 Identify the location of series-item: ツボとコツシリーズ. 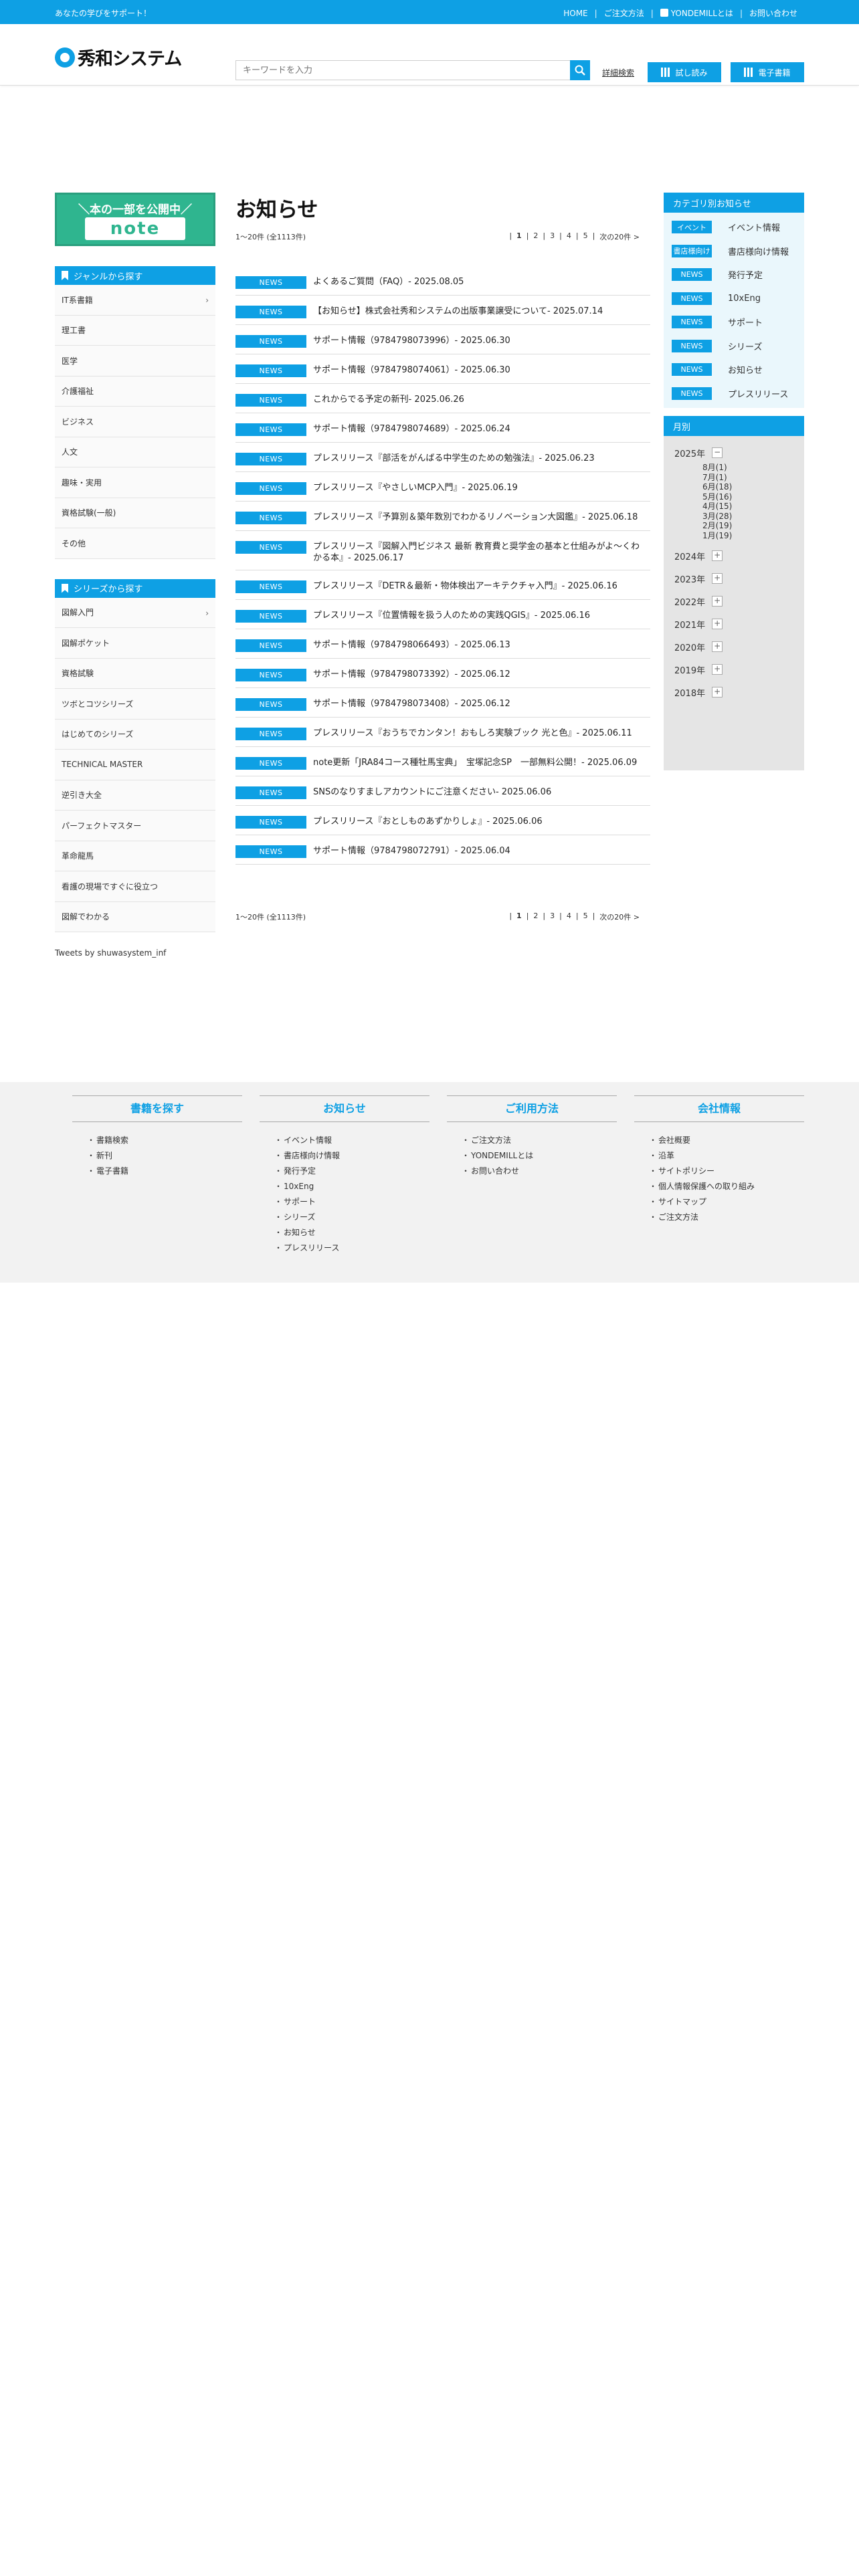
(135, 704).